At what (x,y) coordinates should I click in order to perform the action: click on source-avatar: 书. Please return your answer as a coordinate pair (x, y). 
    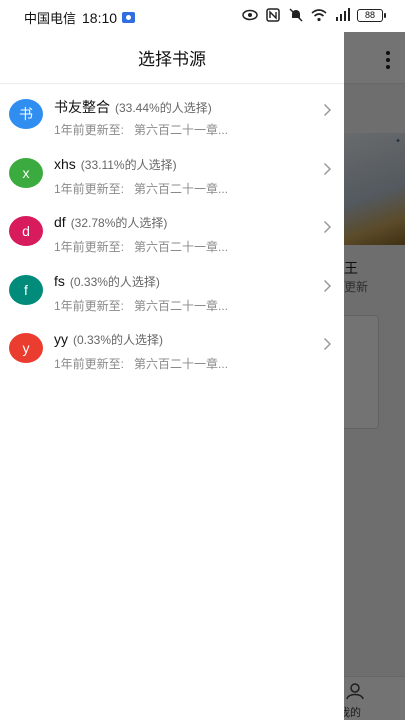
    Looking at the image, I should click on (26, 114).